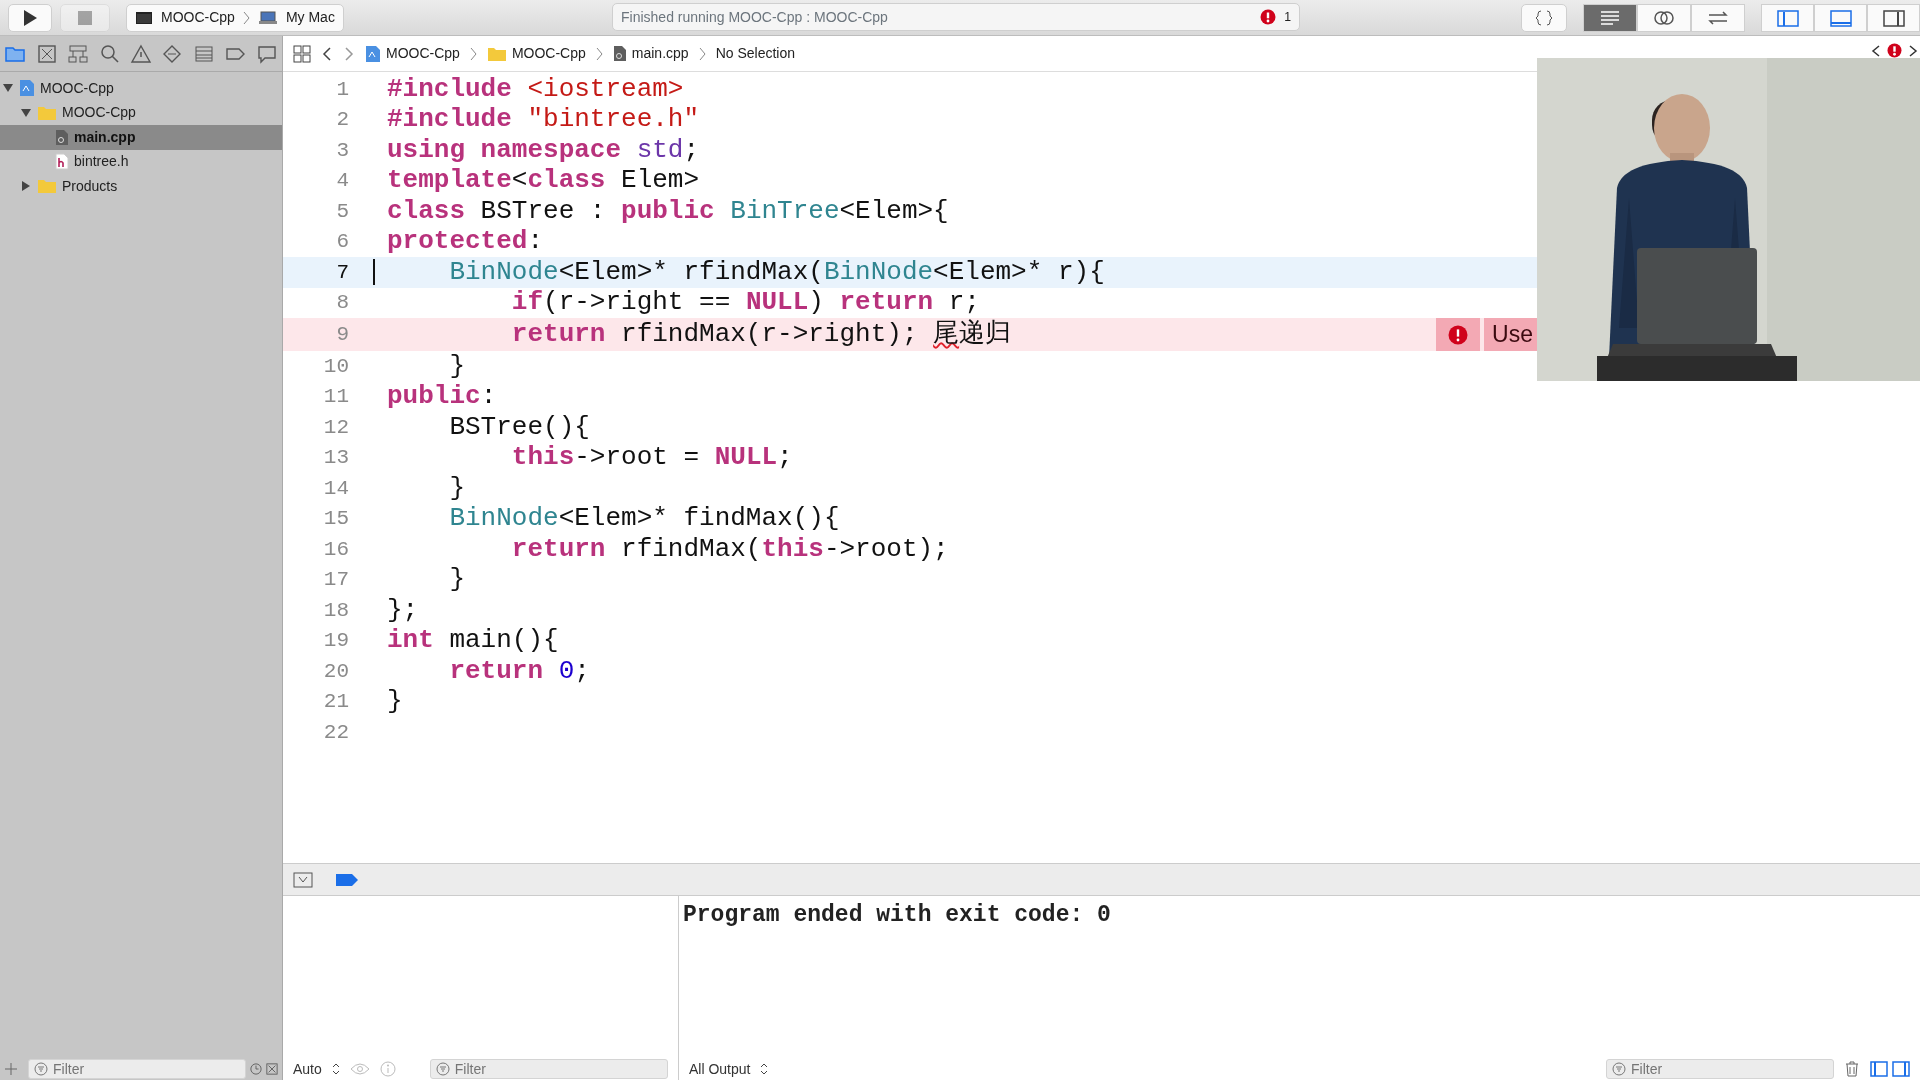 The height and width of the screenshot is (1080, 1920). What do you see at coordinates (1913, 50) in the screenshot?
I see `next-issue-icon` at bounding box center [1913, 50].